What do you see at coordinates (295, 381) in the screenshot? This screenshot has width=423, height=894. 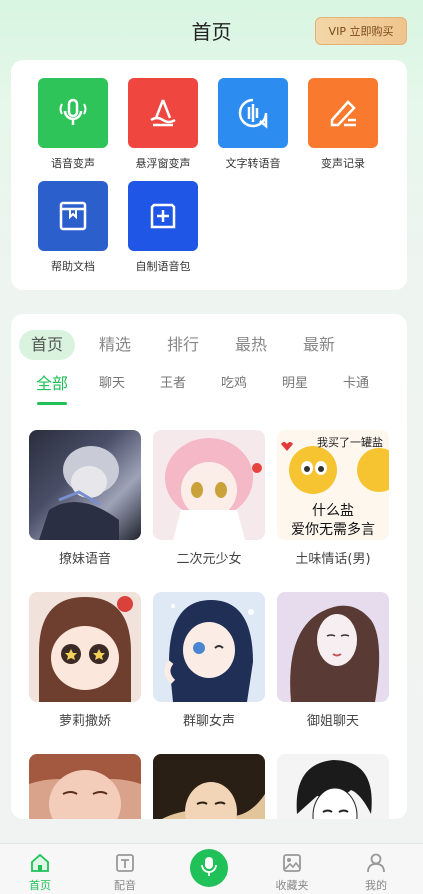 I see `subtab-star: 明星` at bounding box center [295, 381].